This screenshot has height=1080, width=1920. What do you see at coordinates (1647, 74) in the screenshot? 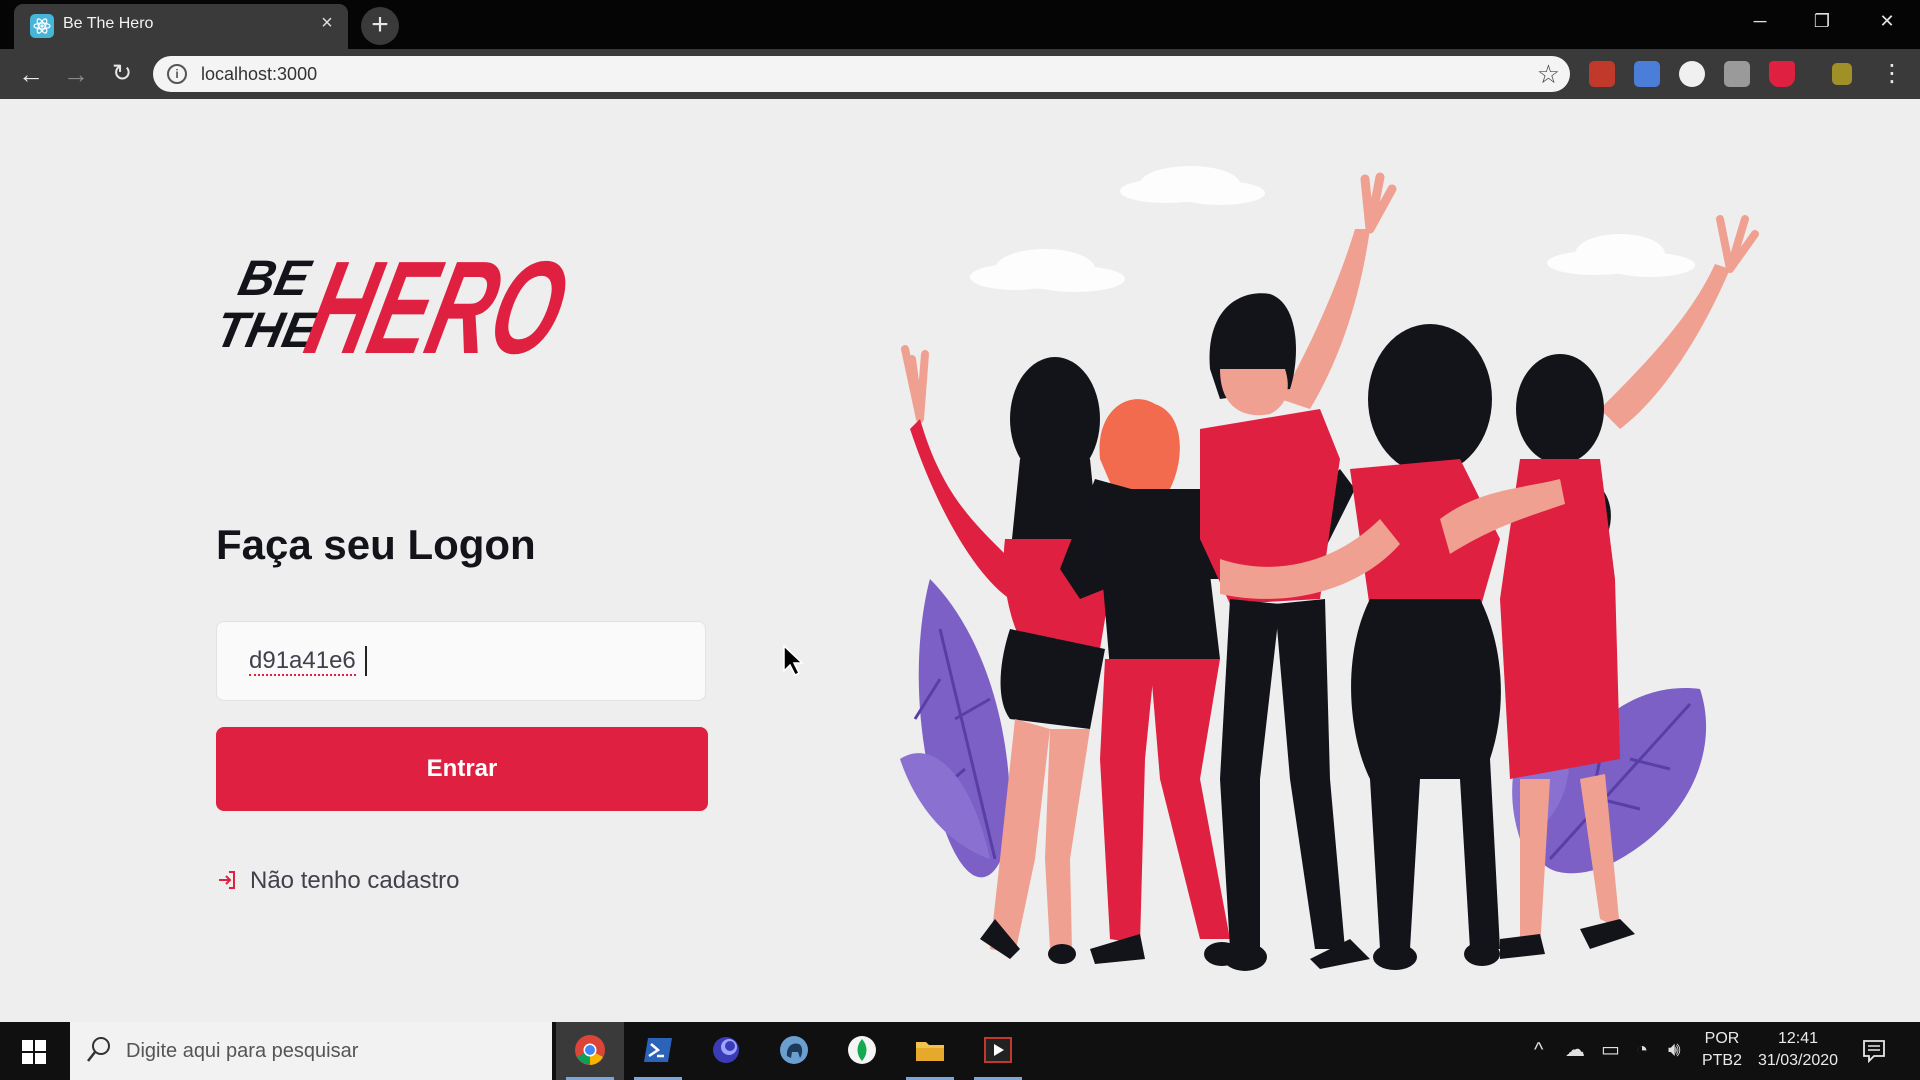
I see `translate-extension-icon` at bounding box center [1647, 74].